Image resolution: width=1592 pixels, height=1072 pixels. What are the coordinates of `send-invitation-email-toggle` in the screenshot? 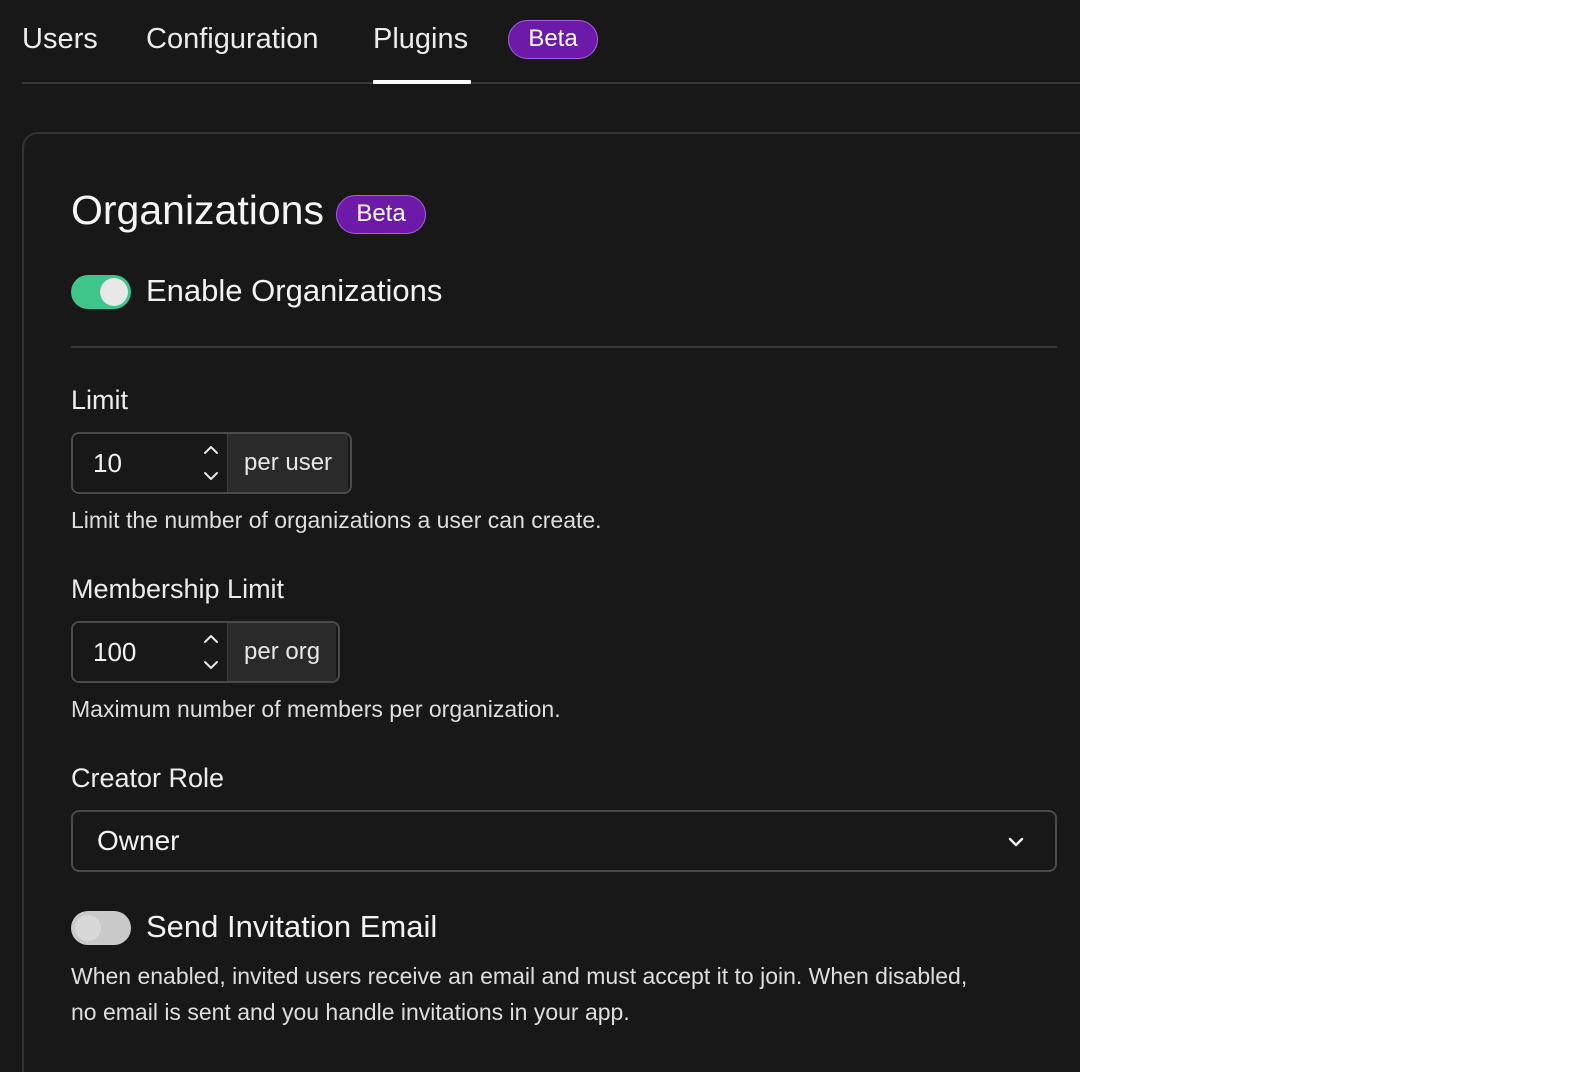 It's located at (101, 928).